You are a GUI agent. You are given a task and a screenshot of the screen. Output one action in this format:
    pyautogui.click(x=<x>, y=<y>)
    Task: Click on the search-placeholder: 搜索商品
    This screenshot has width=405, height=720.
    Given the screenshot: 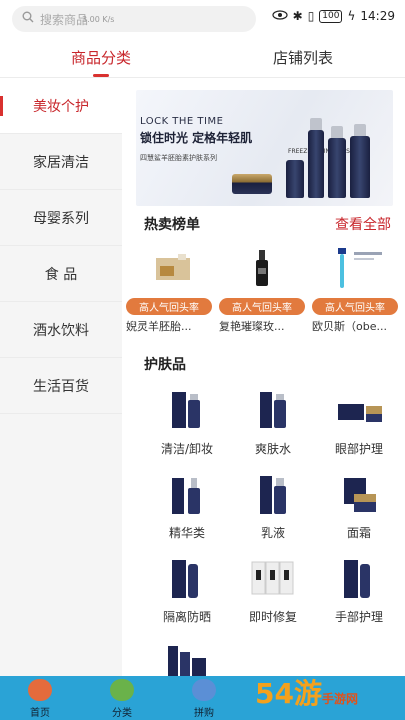 What is the action you would take?
    pyautogui.click(x=64, y=19)
    